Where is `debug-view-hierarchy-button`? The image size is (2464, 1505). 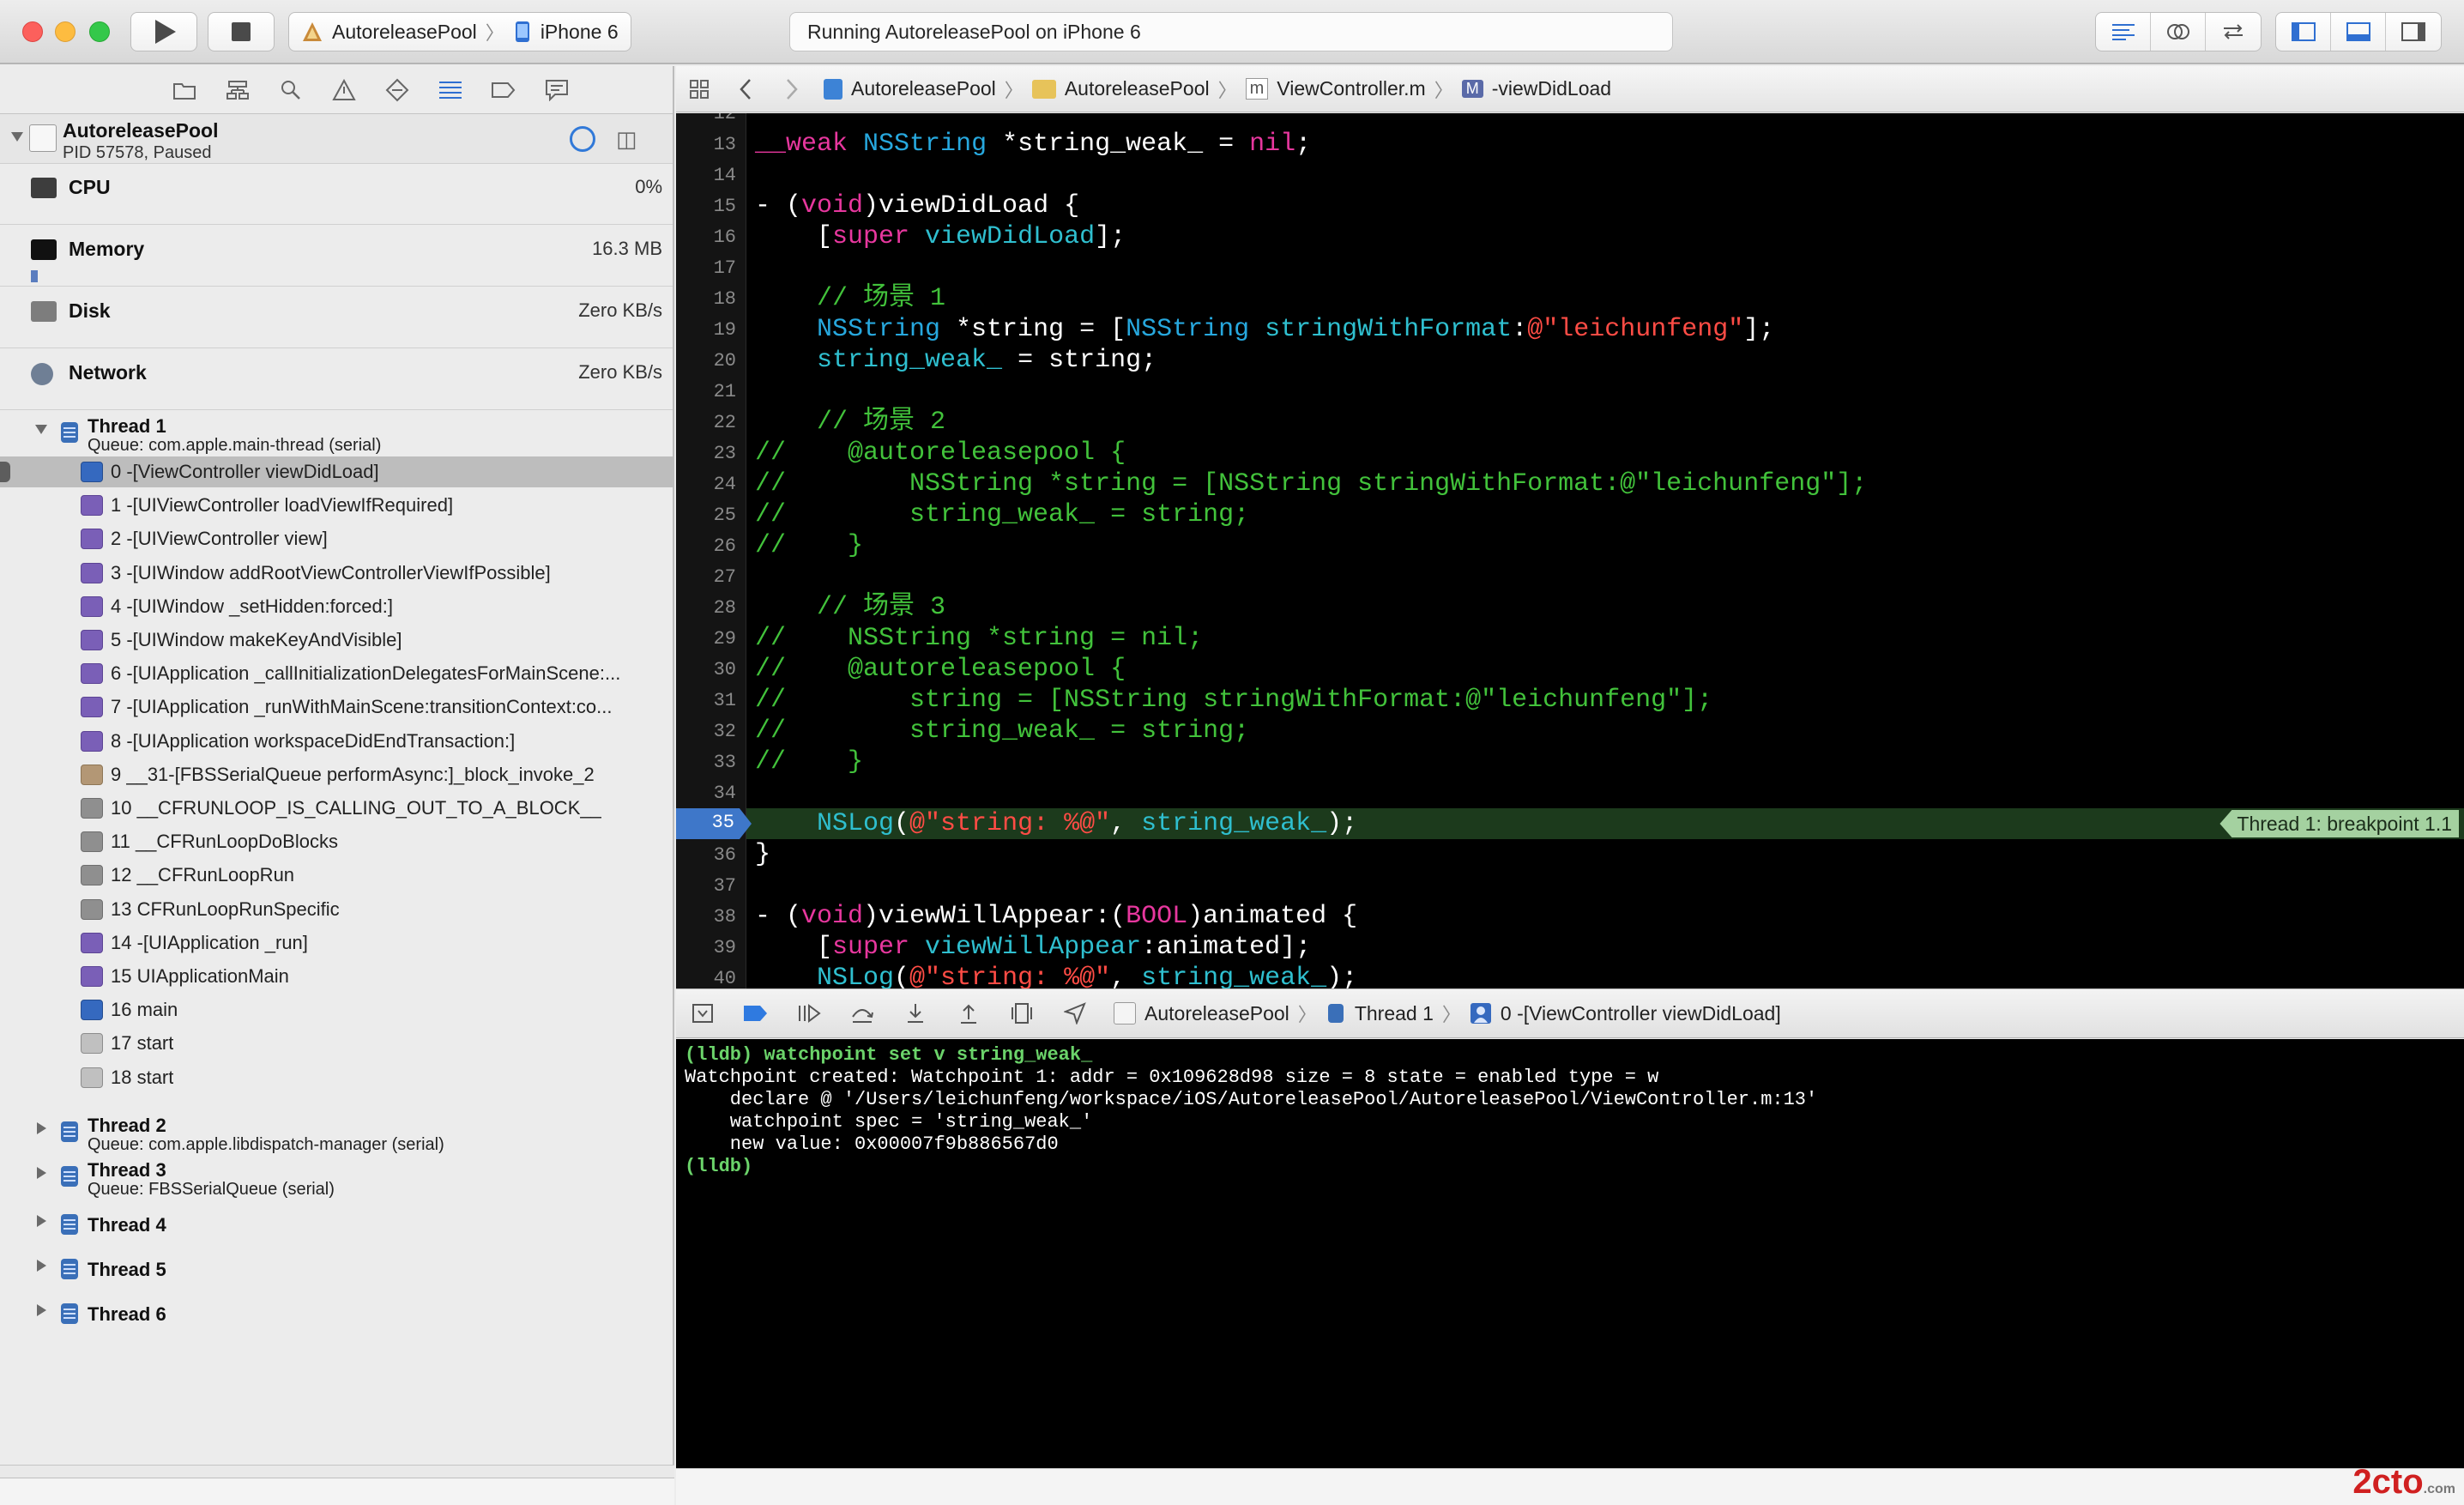
debug-view-hierarchy-button is located at coordinates (1021, 1013).